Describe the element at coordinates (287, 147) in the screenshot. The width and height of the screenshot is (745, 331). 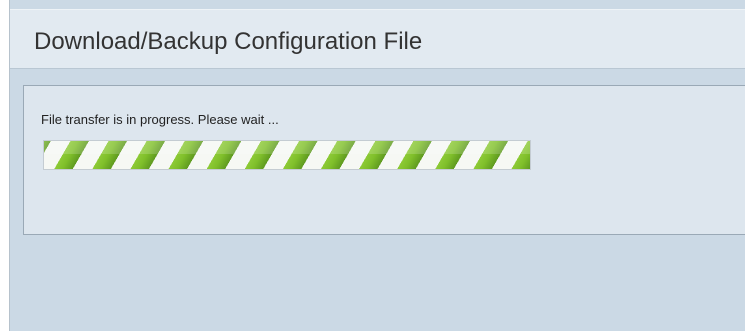
I see `progress-bar-gloss` at that location.